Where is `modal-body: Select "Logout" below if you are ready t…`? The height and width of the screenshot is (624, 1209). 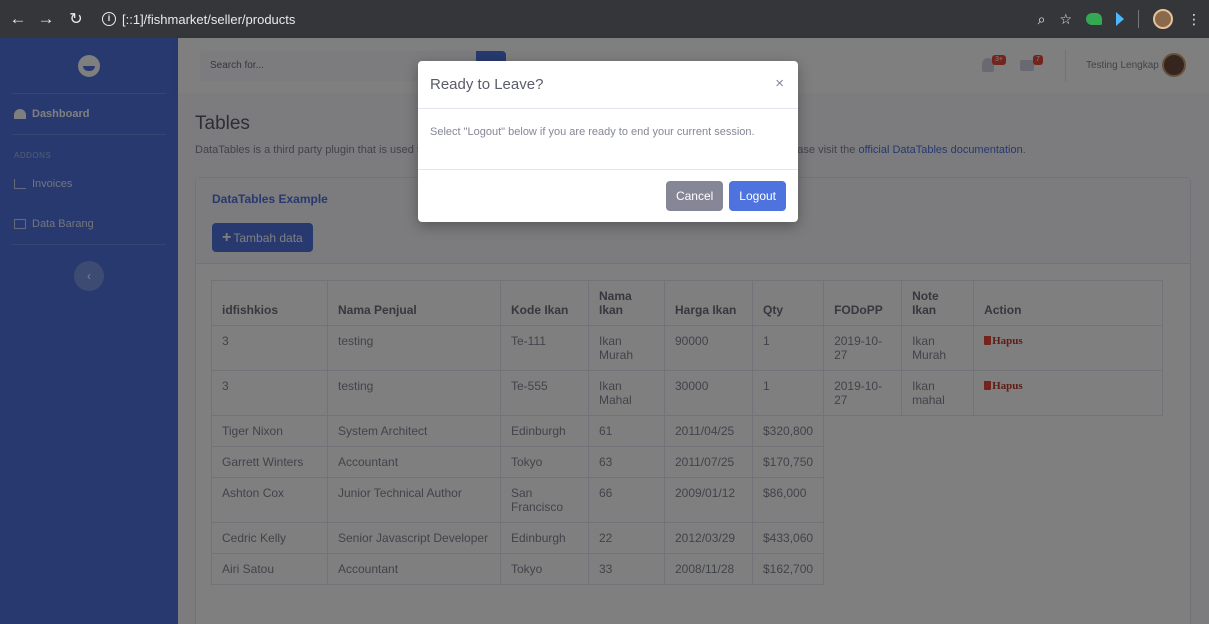
modal-body: Select "Logout" below if you are ready t… is located at coordinates (608, 139).